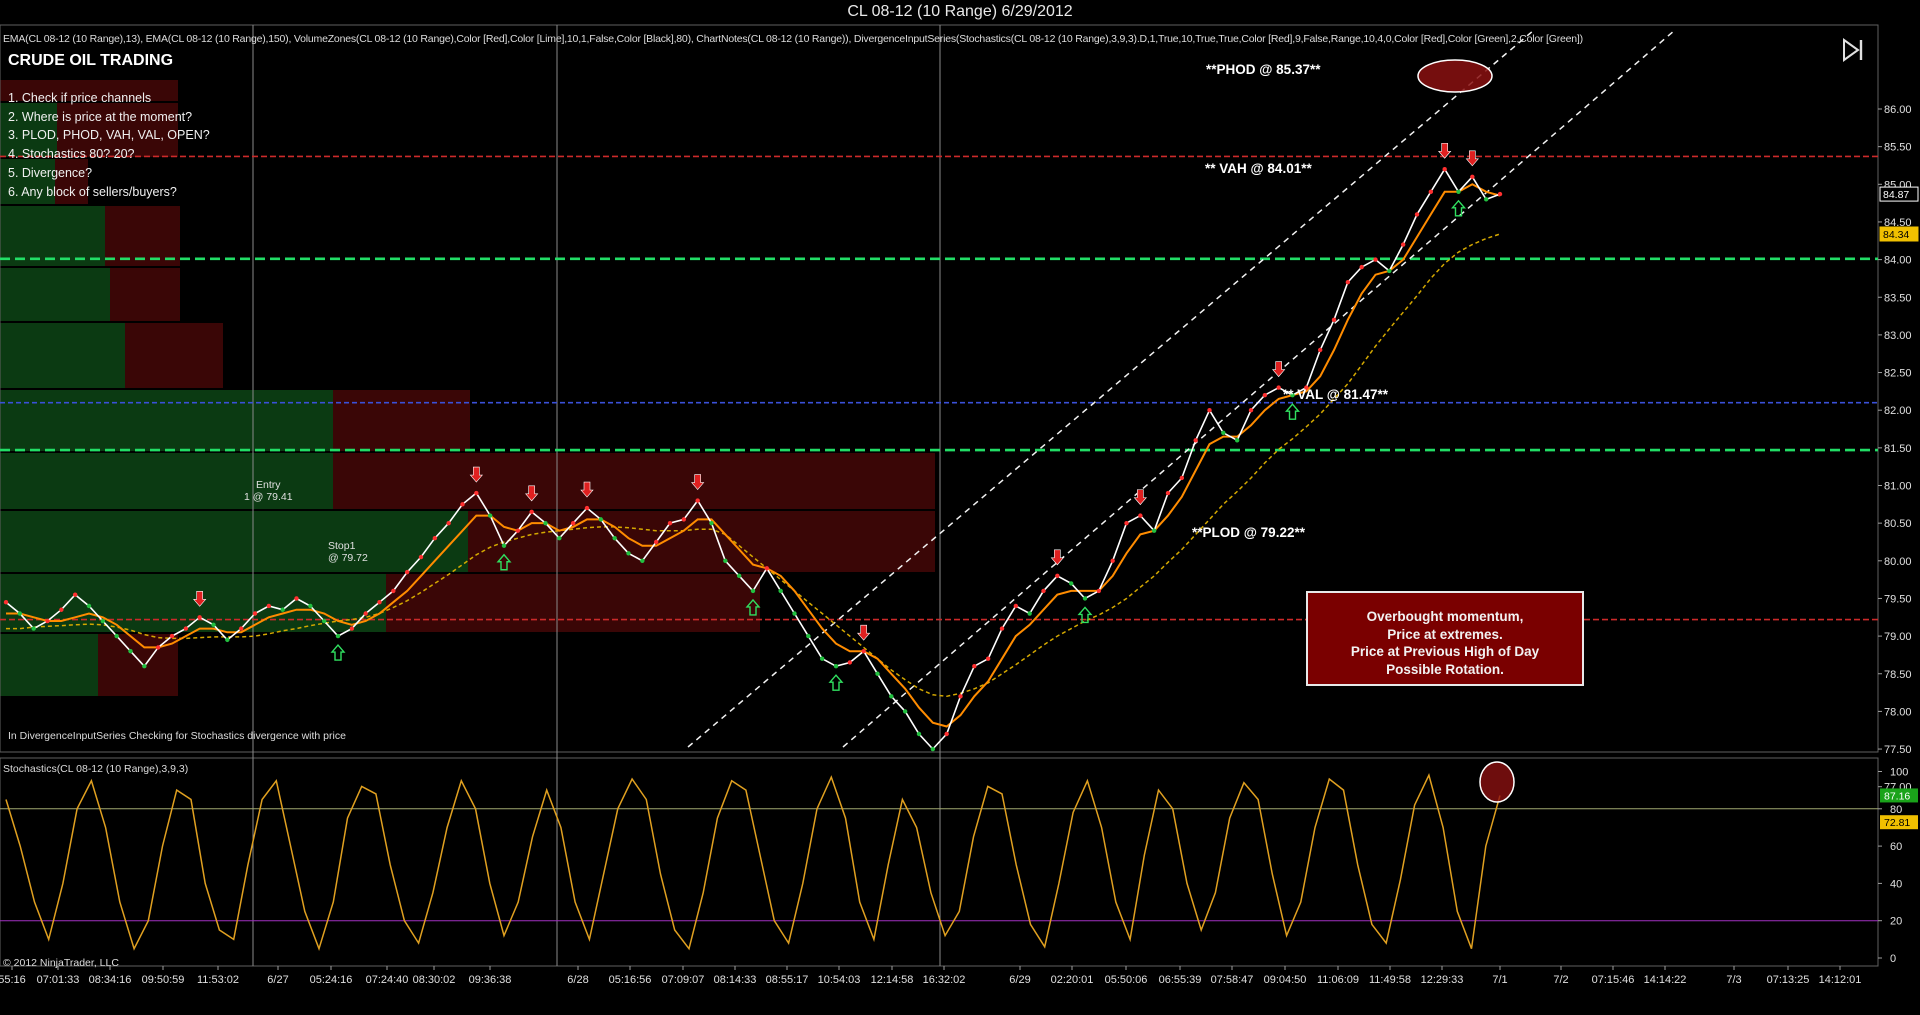 This screenshot has width=1920, height=1015. Describe the element at coordinates (434, 980) in the screenshot. I see `time-axis-label: 08:30:02` at that location.